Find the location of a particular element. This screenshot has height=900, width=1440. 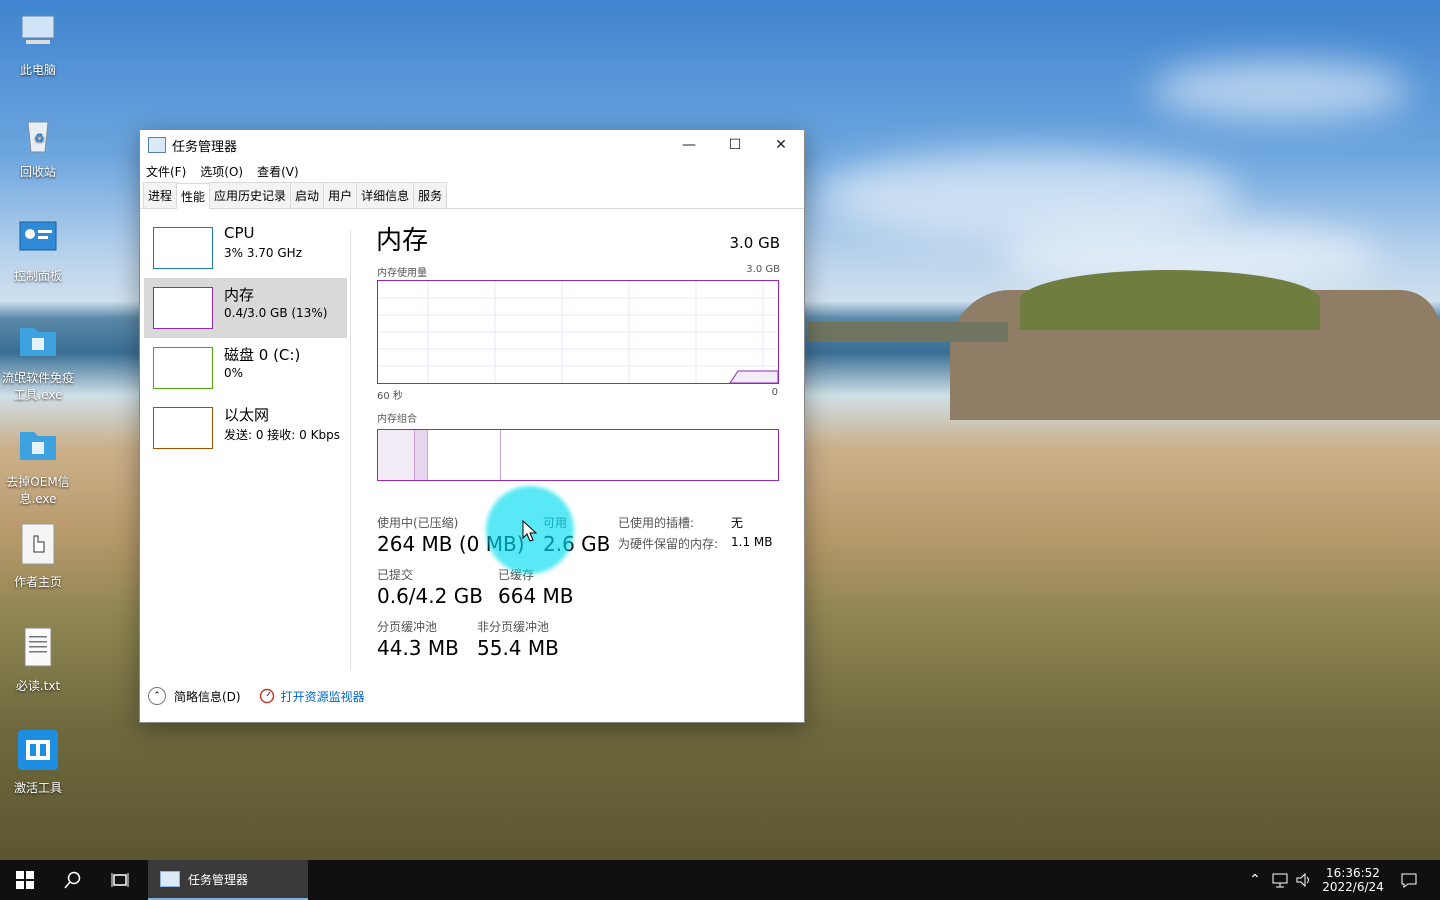

desktop-icon-label: 必读.txt is located at coordinates (38, 686).